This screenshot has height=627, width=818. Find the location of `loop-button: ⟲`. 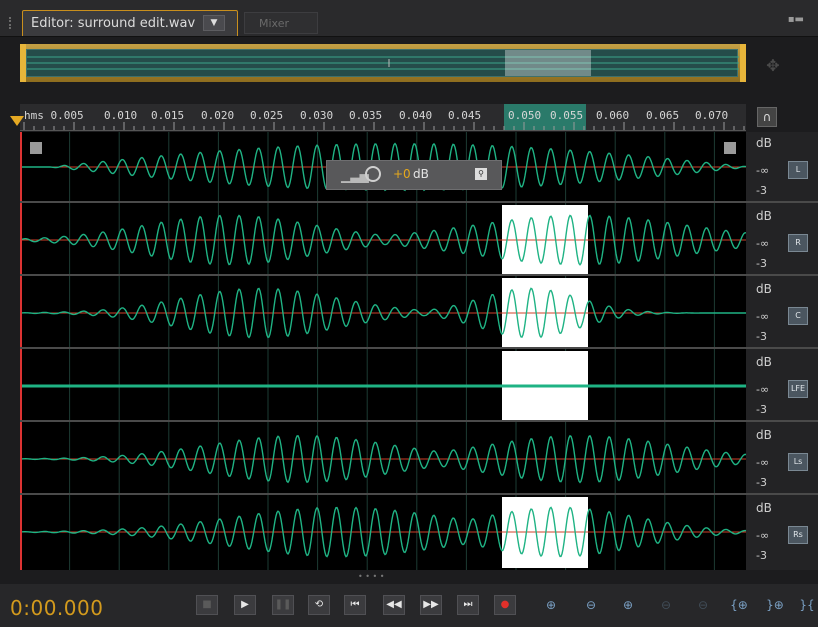

loop-button: ⟲ is located at coordinates (319, 605).